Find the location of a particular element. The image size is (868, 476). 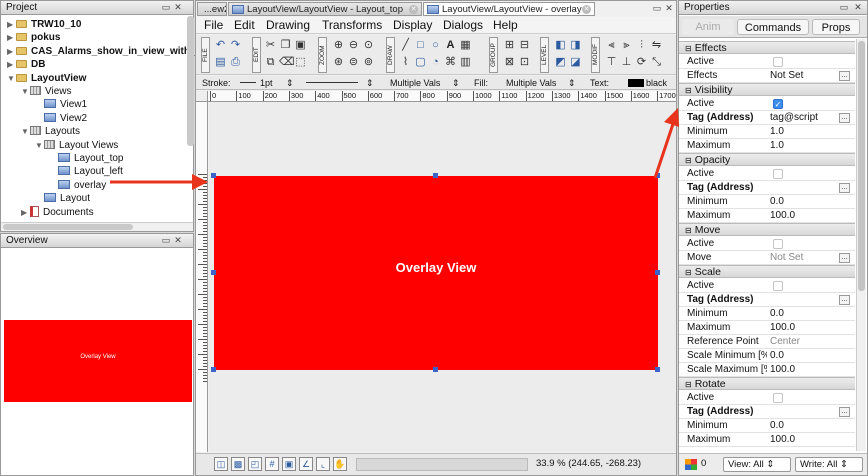

annotation-arrows is located at coordinates (394, 149).